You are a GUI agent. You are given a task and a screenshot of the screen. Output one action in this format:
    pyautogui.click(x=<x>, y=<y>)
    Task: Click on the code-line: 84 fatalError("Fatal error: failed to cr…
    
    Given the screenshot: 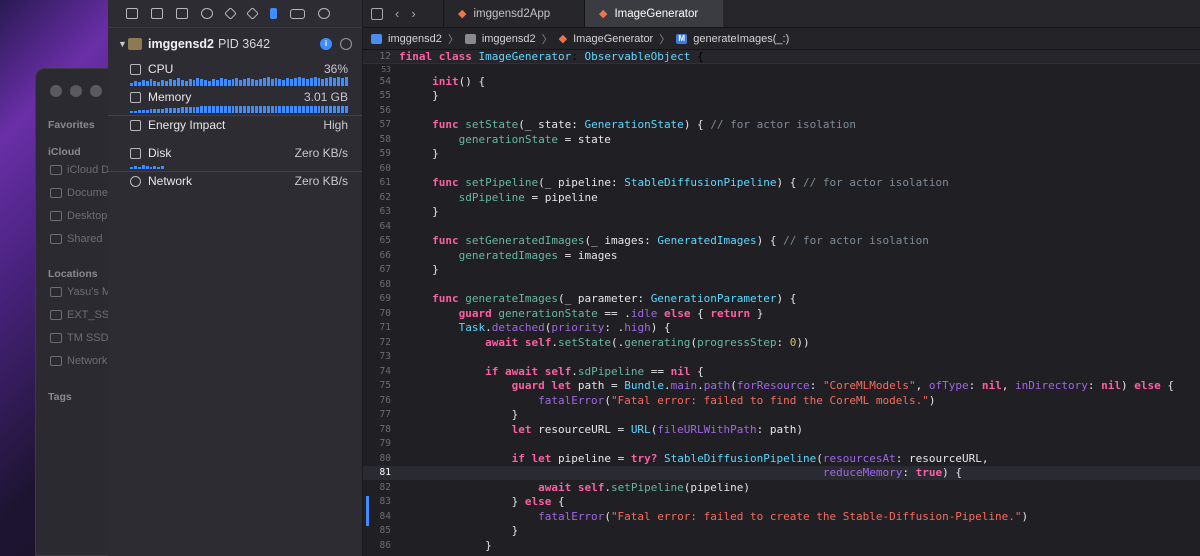 What is the action you would take?
    pyautogui.click(x=781, y=516)
    